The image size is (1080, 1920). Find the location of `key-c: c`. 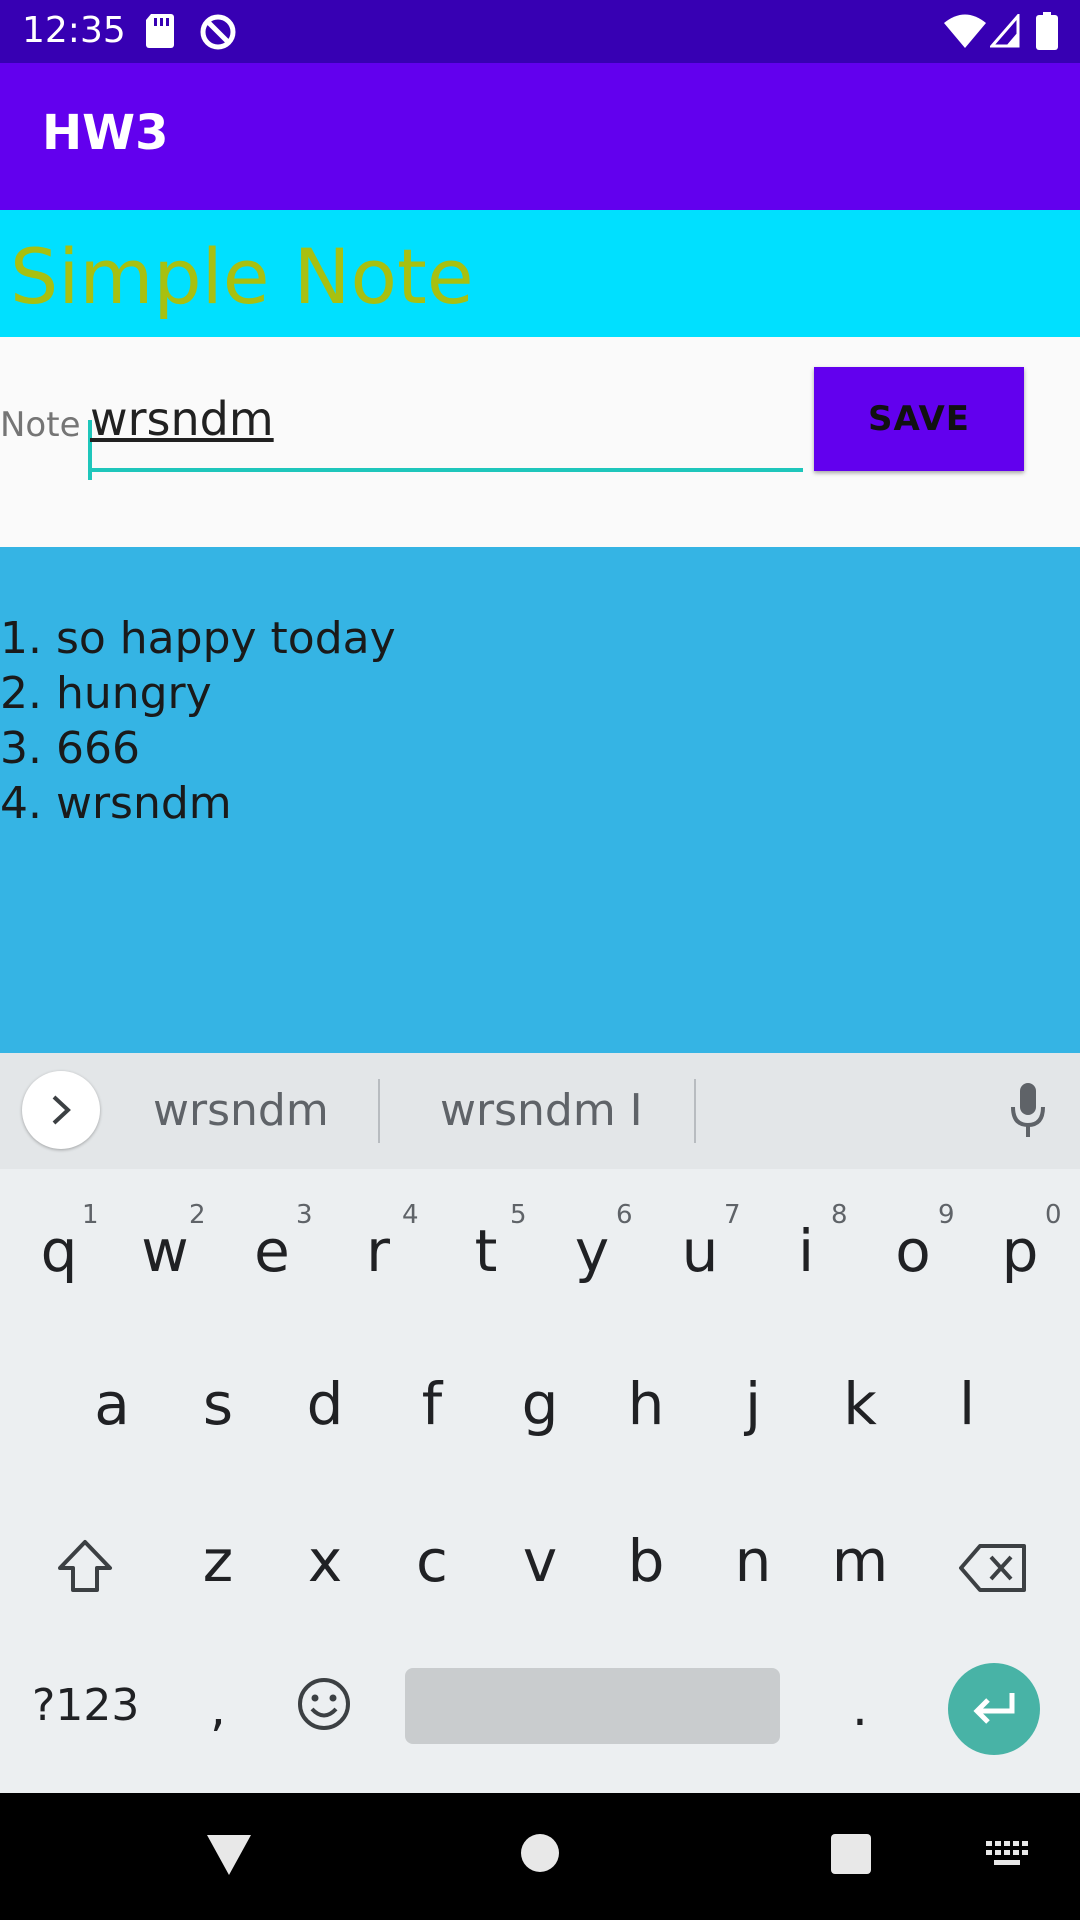

key-c: c is located at coordinates (432, 1561).